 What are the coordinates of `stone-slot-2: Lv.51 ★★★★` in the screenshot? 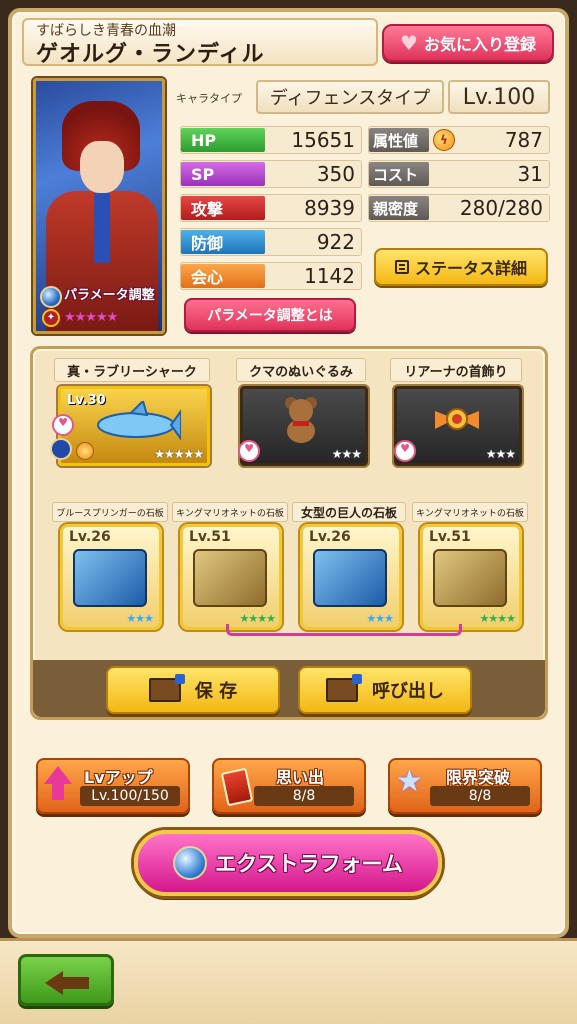 It's located at (231, 577).